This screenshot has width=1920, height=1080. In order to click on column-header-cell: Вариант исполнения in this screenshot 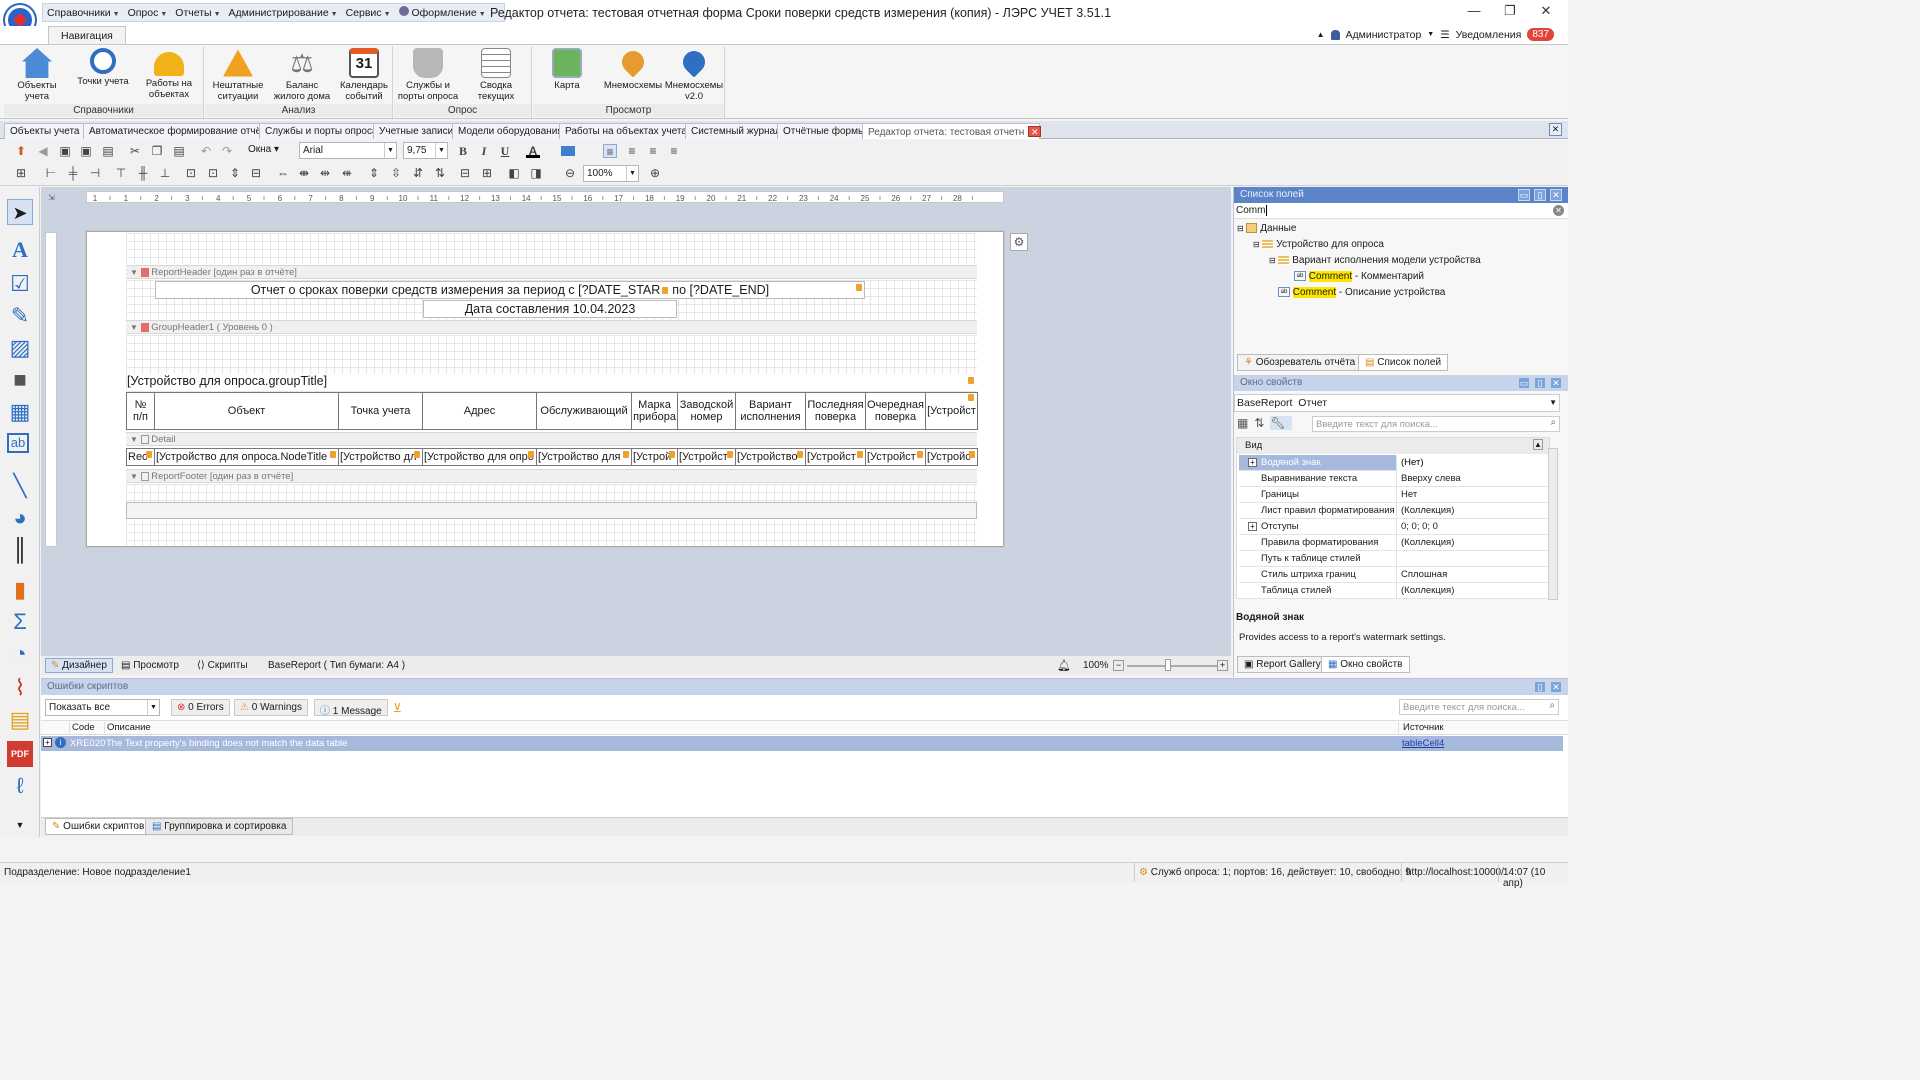, I will do `click(770, 411)`.